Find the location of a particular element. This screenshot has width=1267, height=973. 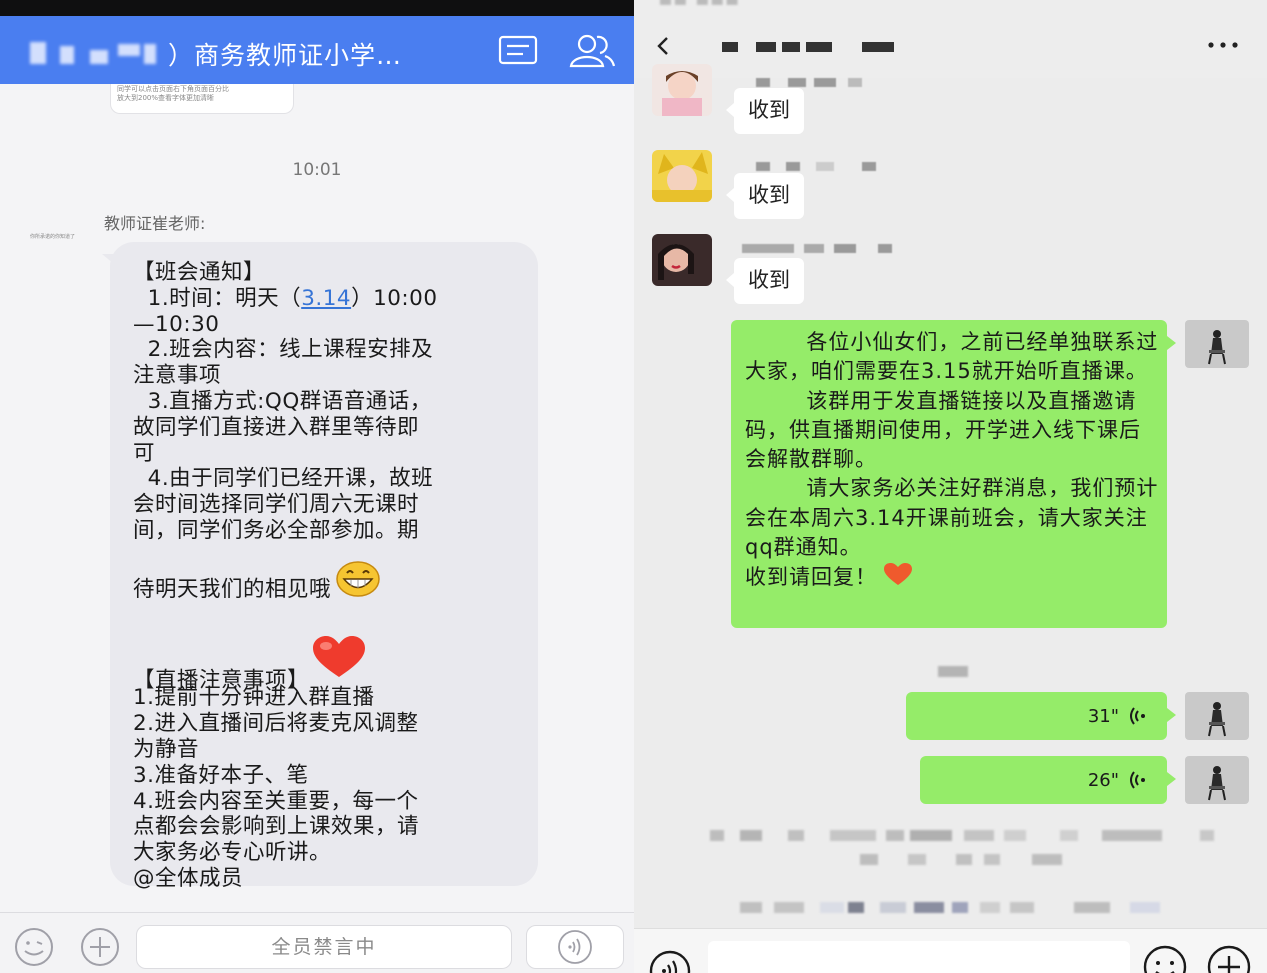

message-timestamp: 10:01 is located at coordinates (317, 170).